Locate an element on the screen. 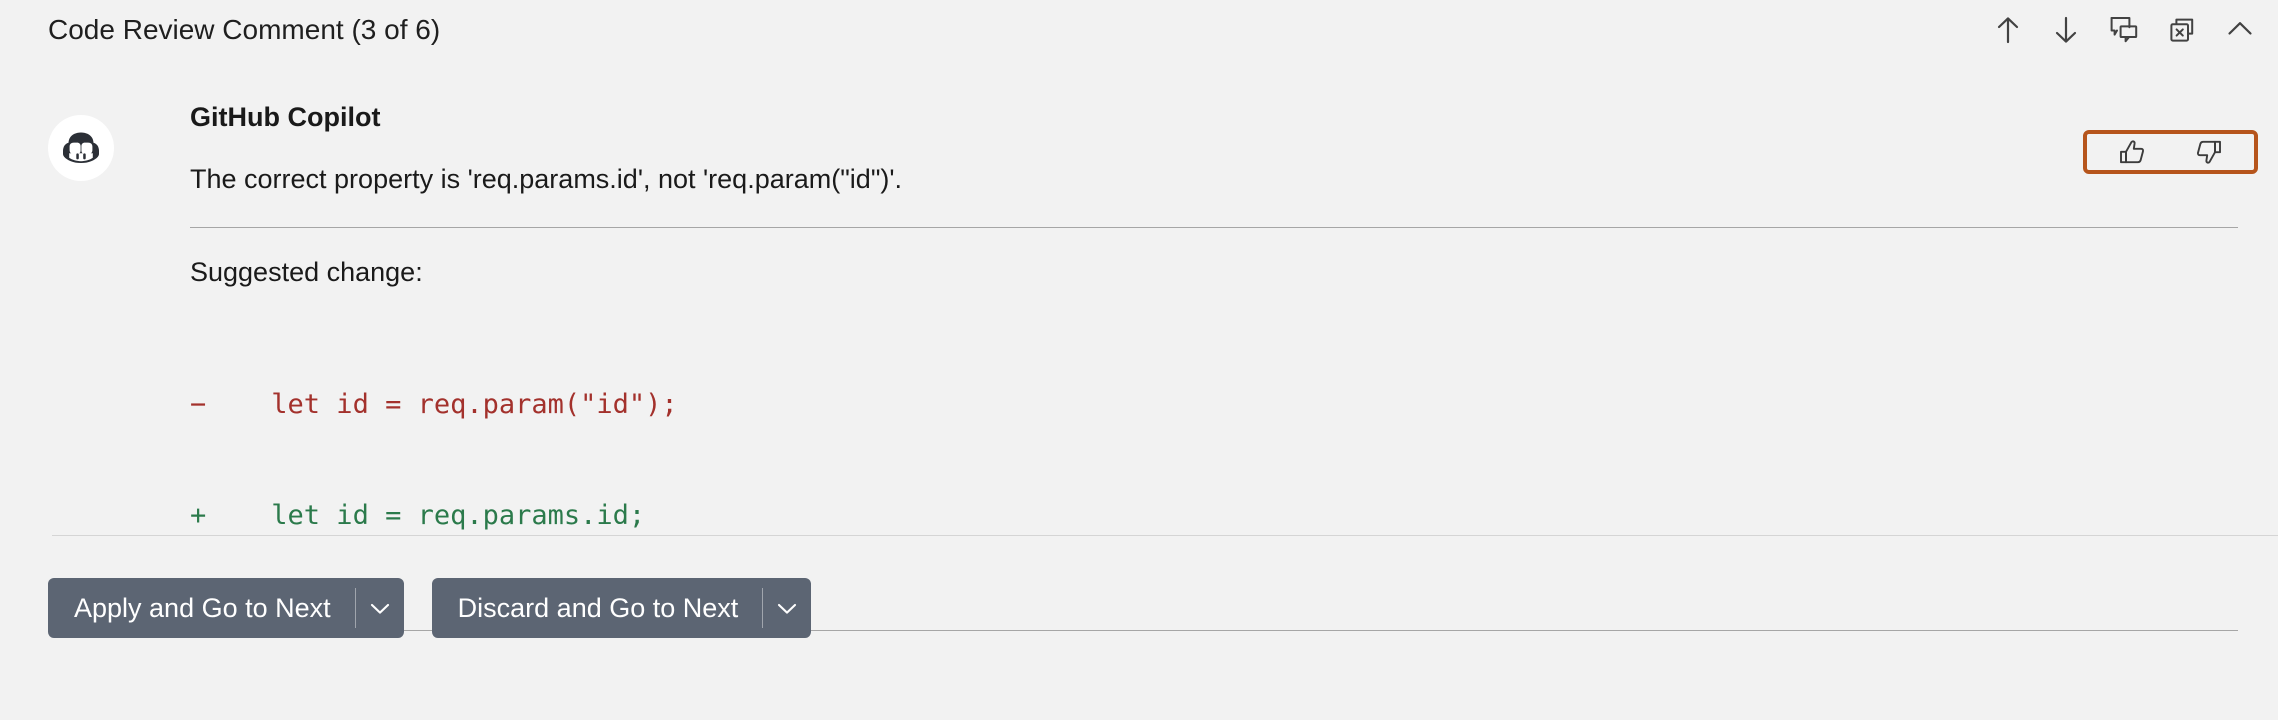  next-comment-button is located at coordinates (2066, 30).